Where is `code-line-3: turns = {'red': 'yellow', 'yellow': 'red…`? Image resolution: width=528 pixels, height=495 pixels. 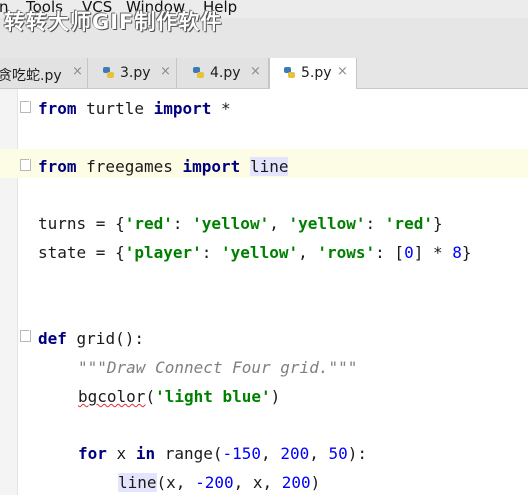
code-line-3: turns = {'red': 'yellow', 'yellow': 'red… is located at coordinates (240, 223).